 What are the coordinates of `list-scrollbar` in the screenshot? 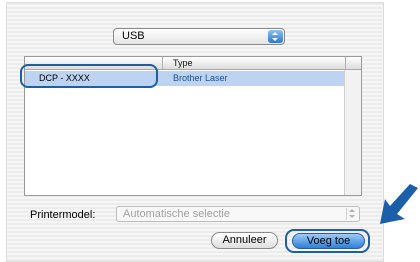 It's located at (352, 132).